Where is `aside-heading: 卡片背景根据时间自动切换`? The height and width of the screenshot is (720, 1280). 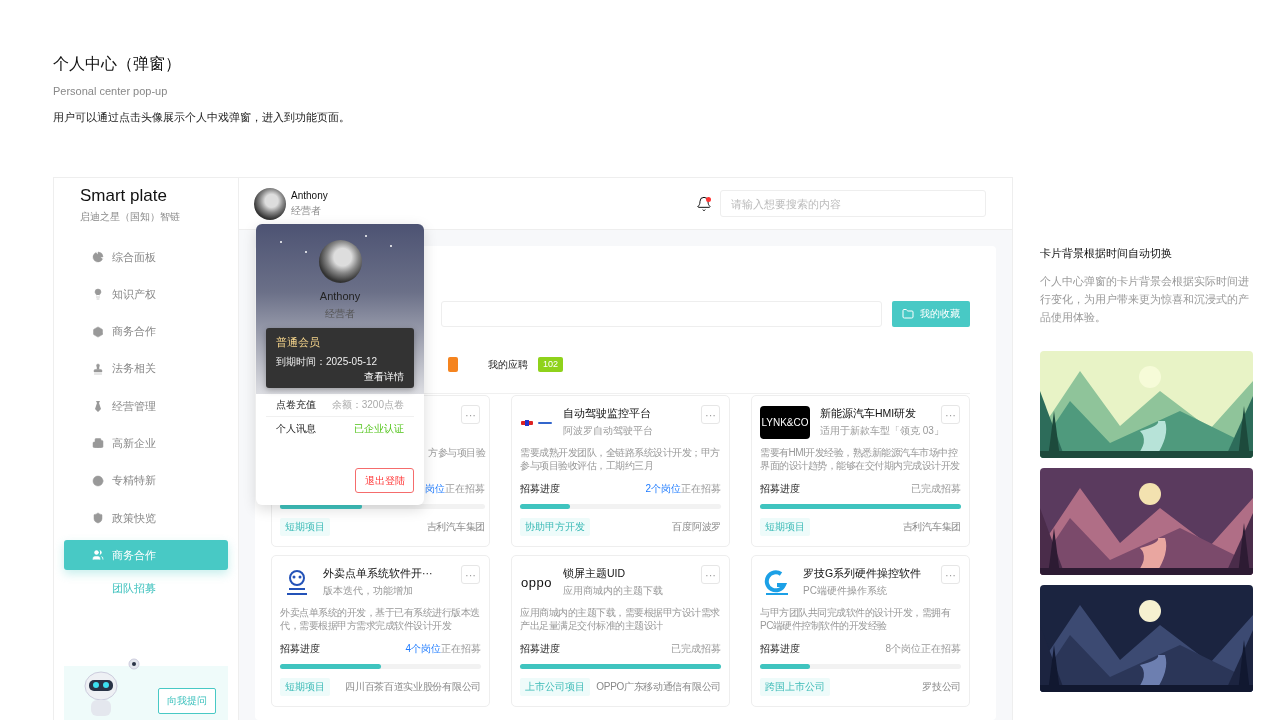
aside-heading: 卡片背景根据时间自动切换 is located at coordinates (1106, 253).